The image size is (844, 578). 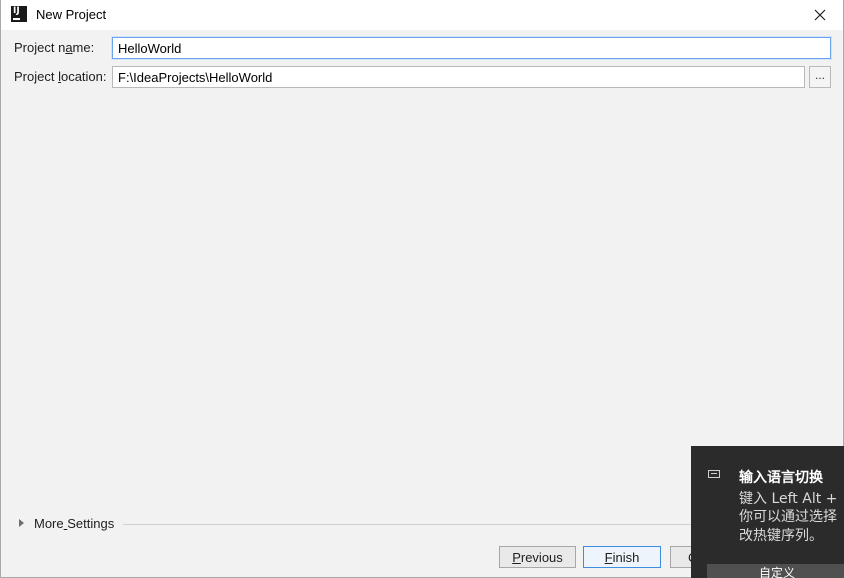 I want to click on close-icon, so click(x=820, y=15).